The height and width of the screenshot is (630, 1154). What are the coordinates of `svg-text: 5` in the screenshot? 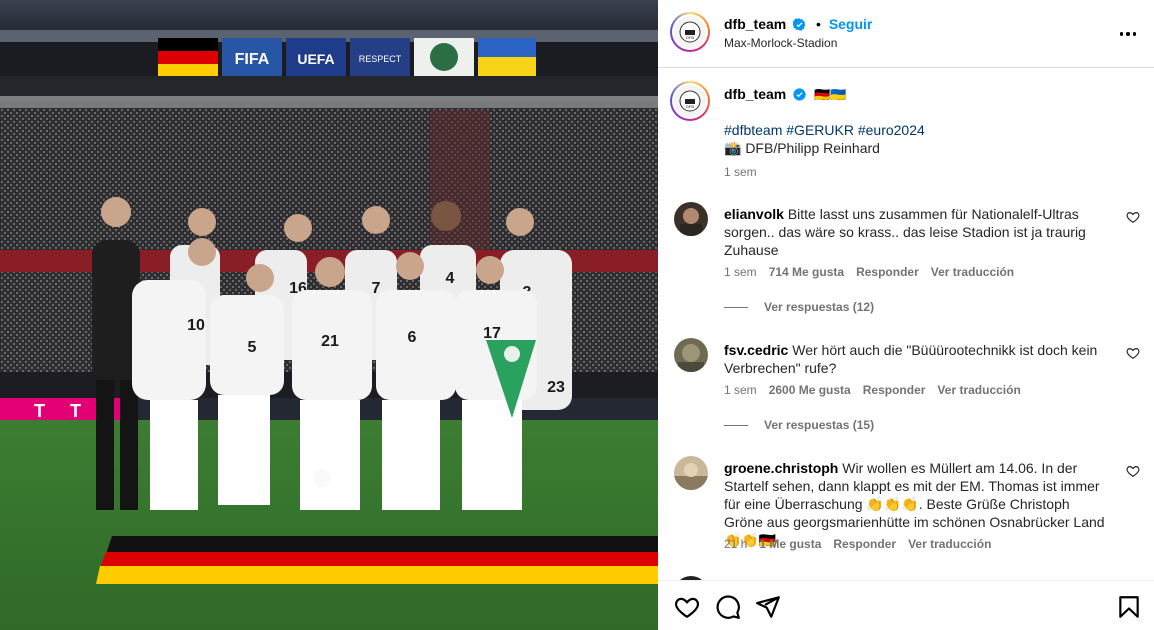 It's located at (252, 347).